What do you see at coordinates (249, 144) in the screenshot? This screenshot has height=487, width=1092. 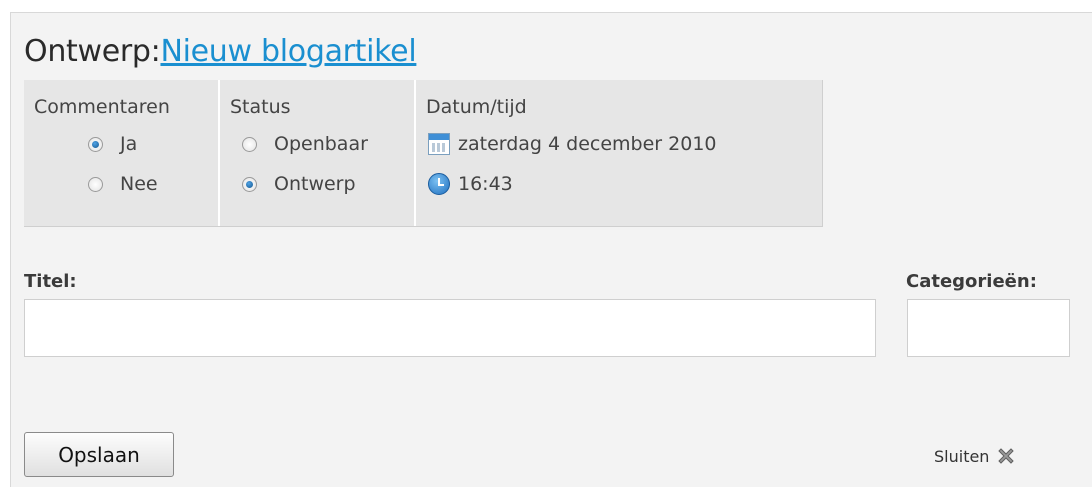 I see `status-public-radio` at bounding box center [249, 144].